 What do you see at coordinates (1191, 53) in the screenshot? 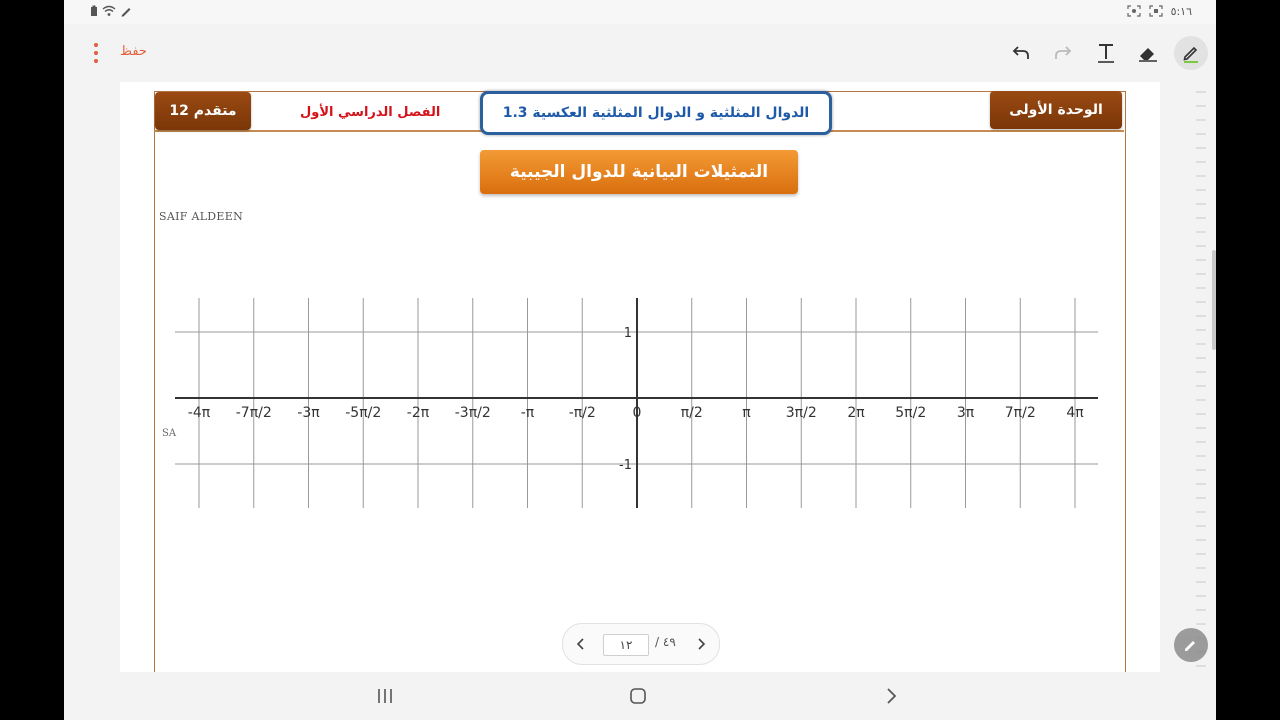
I see `pen-icon` at bounding box center [1191, 53].